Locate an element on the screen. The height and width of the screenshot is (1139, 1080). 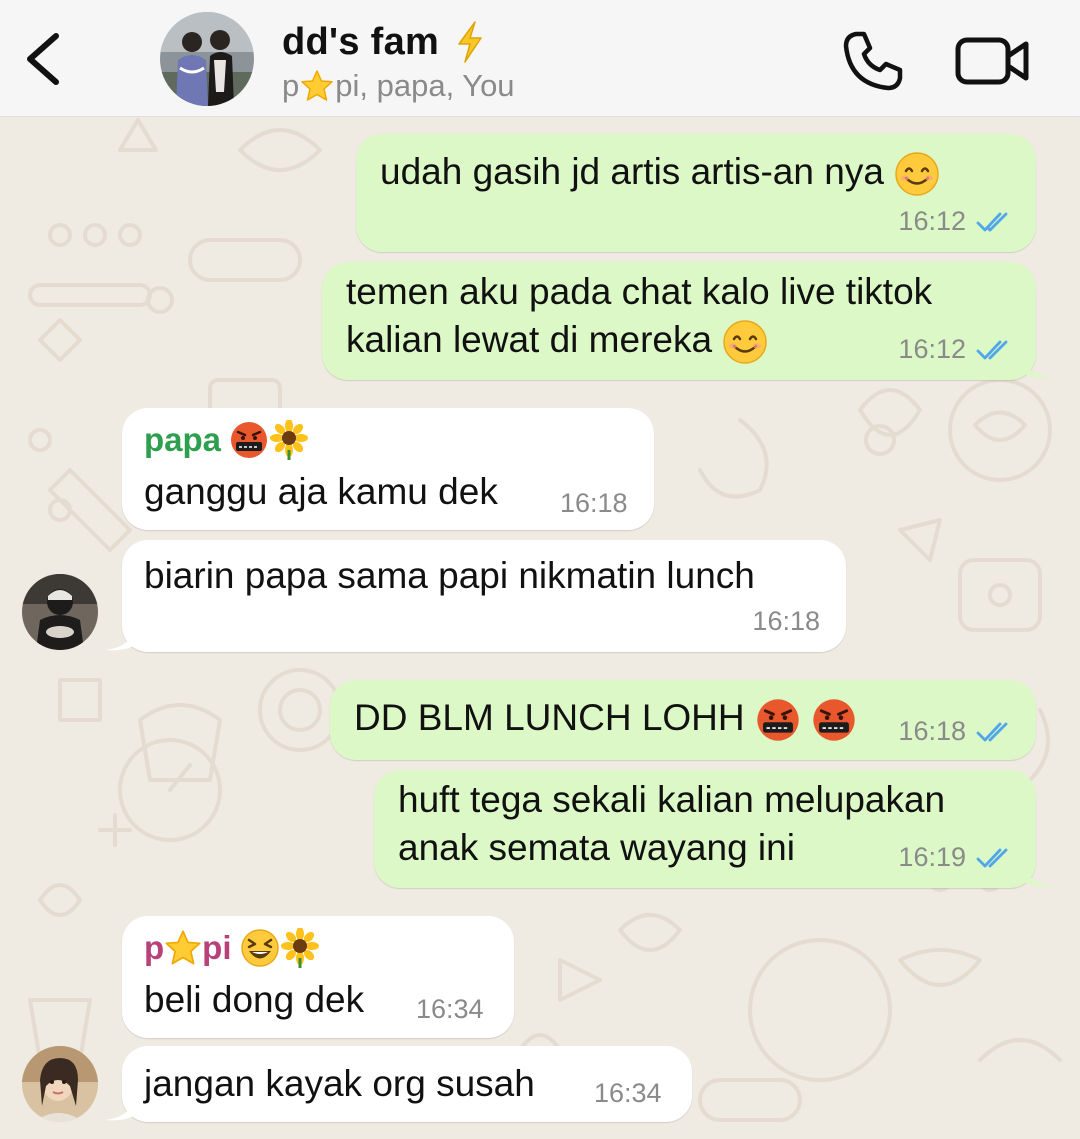
message-incoming: papa ganggu aja kamu dek 16:18 is located at coordinates (388, 469).